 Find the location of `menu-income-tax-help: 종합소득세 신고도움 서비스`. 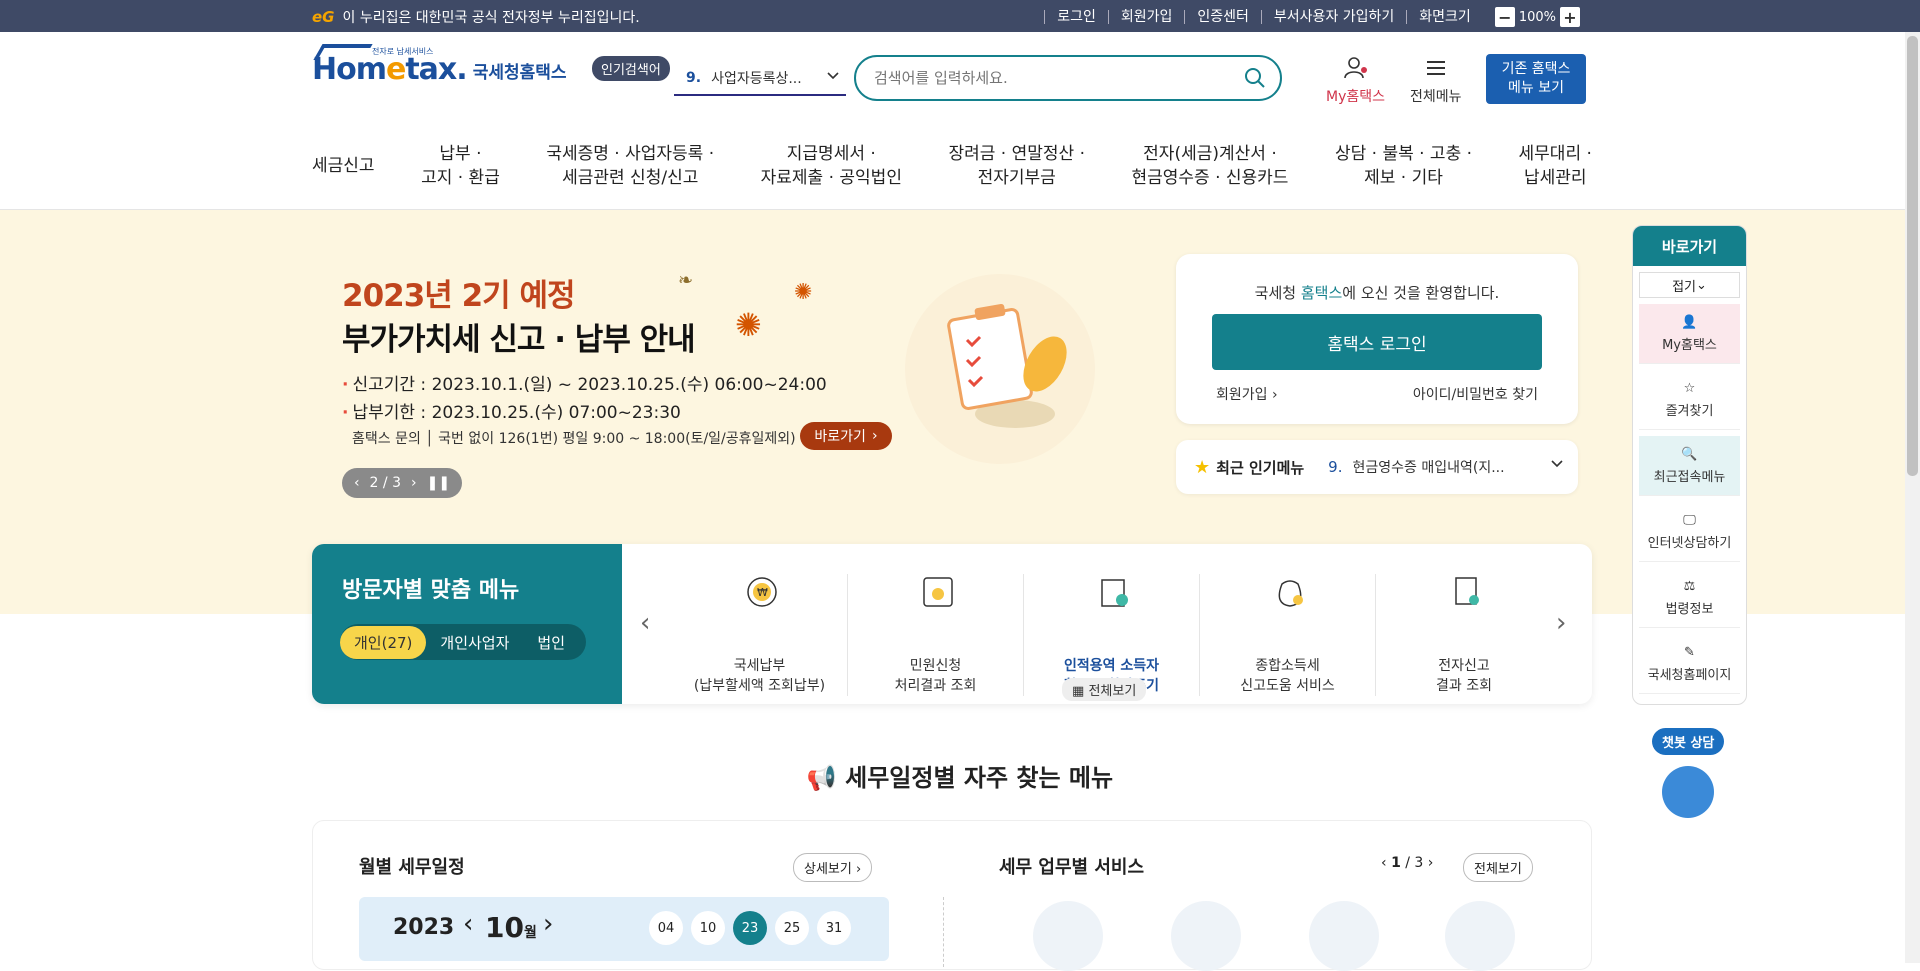

menu-income-tax-help: 종합소득세 신고도움 서비스 is located at coordinates (1288, 635).